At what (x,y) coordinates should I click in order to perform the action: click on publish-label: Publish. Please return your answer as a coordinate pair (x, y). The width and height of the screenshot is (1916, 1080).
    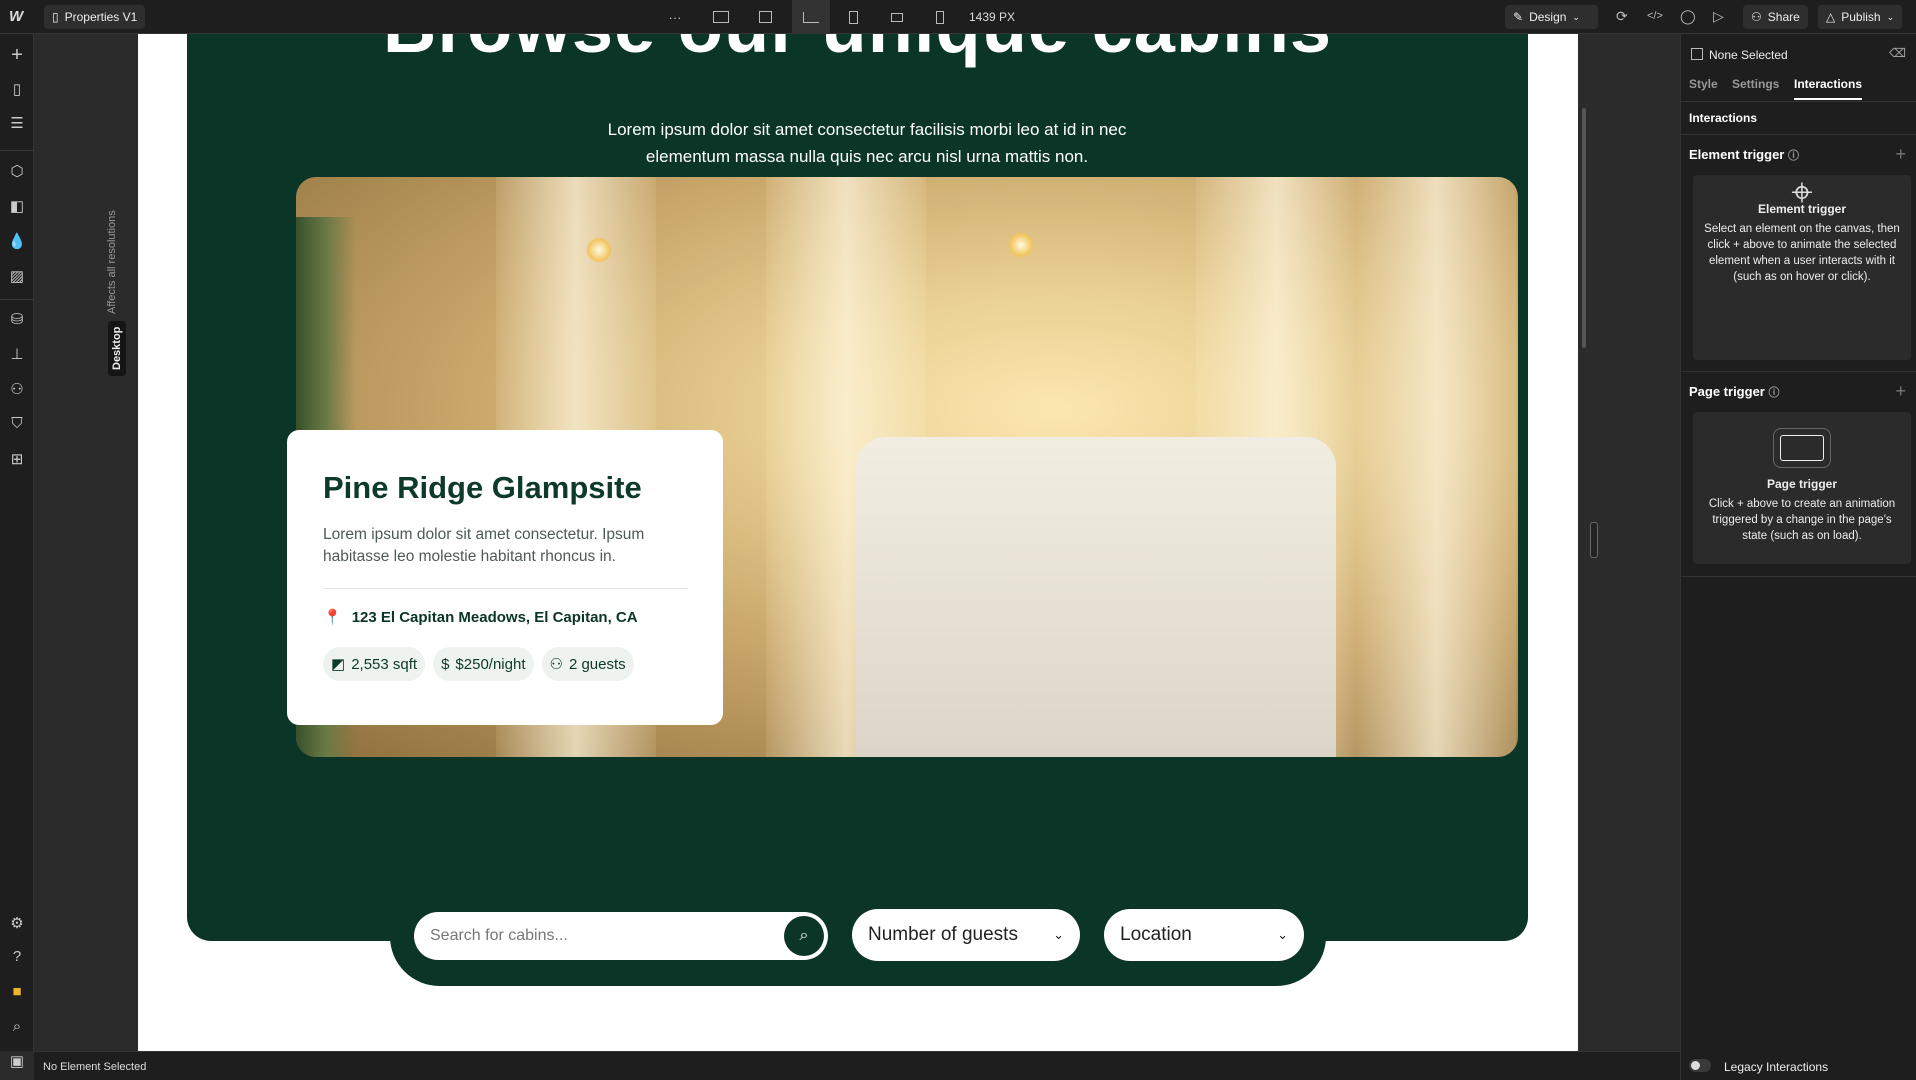
    Looking at the image, I should click on (1861, 17).